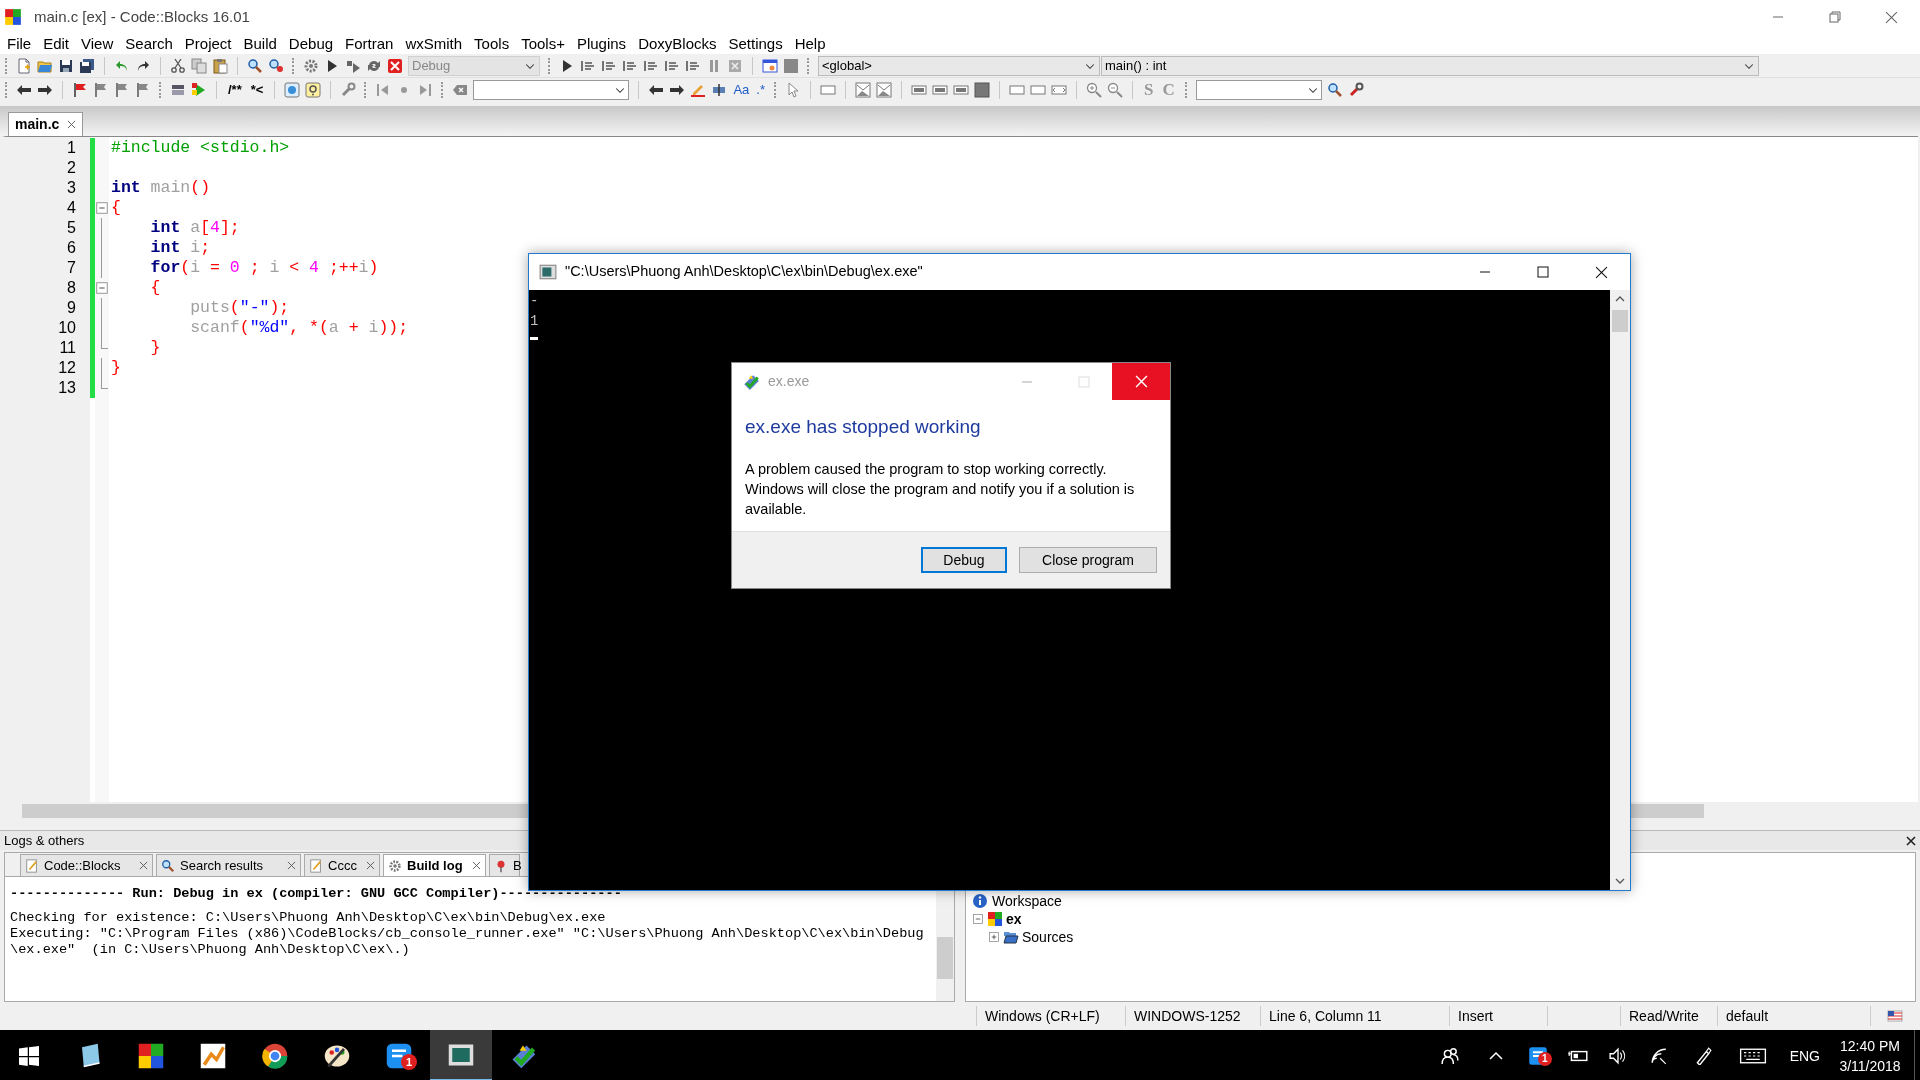  What do you see at coordinates (677, 44) in the screenshot?
I see `menu-item: DoxyBlocks` at bounding box center [677, 44].